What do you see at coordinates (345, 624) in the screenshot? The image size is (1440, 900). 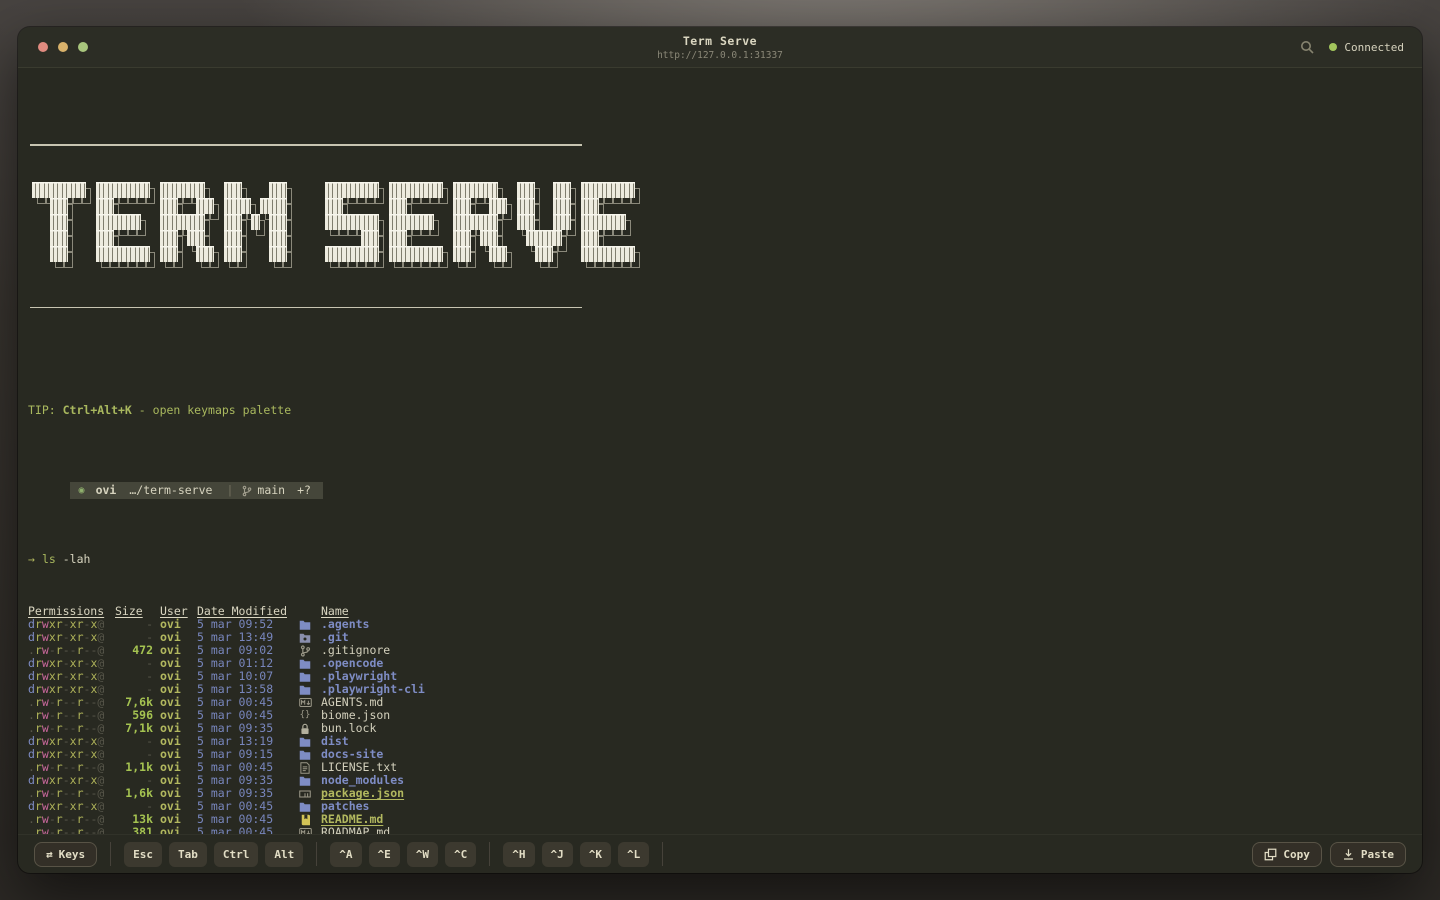 I see `file-name: .agents` at bounding box center [345, 624].